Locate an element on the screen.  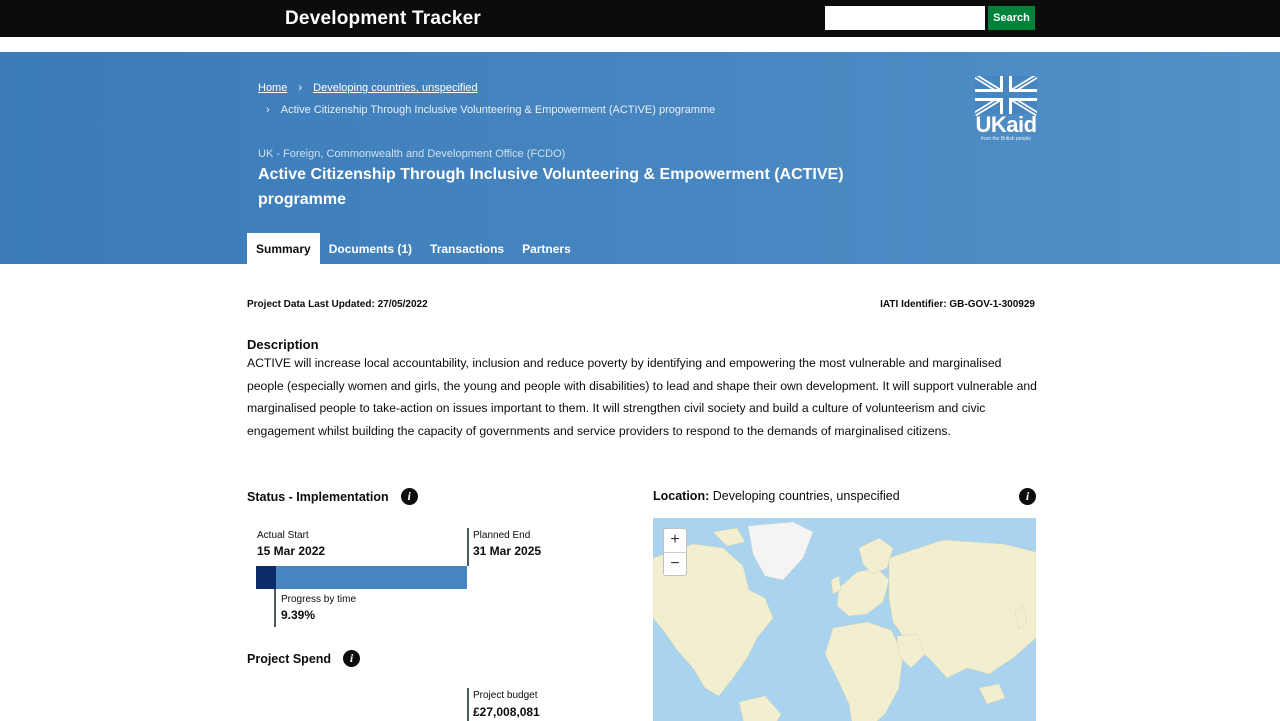
status-heading: Status - Implementation is located at coordinates (318, 496).